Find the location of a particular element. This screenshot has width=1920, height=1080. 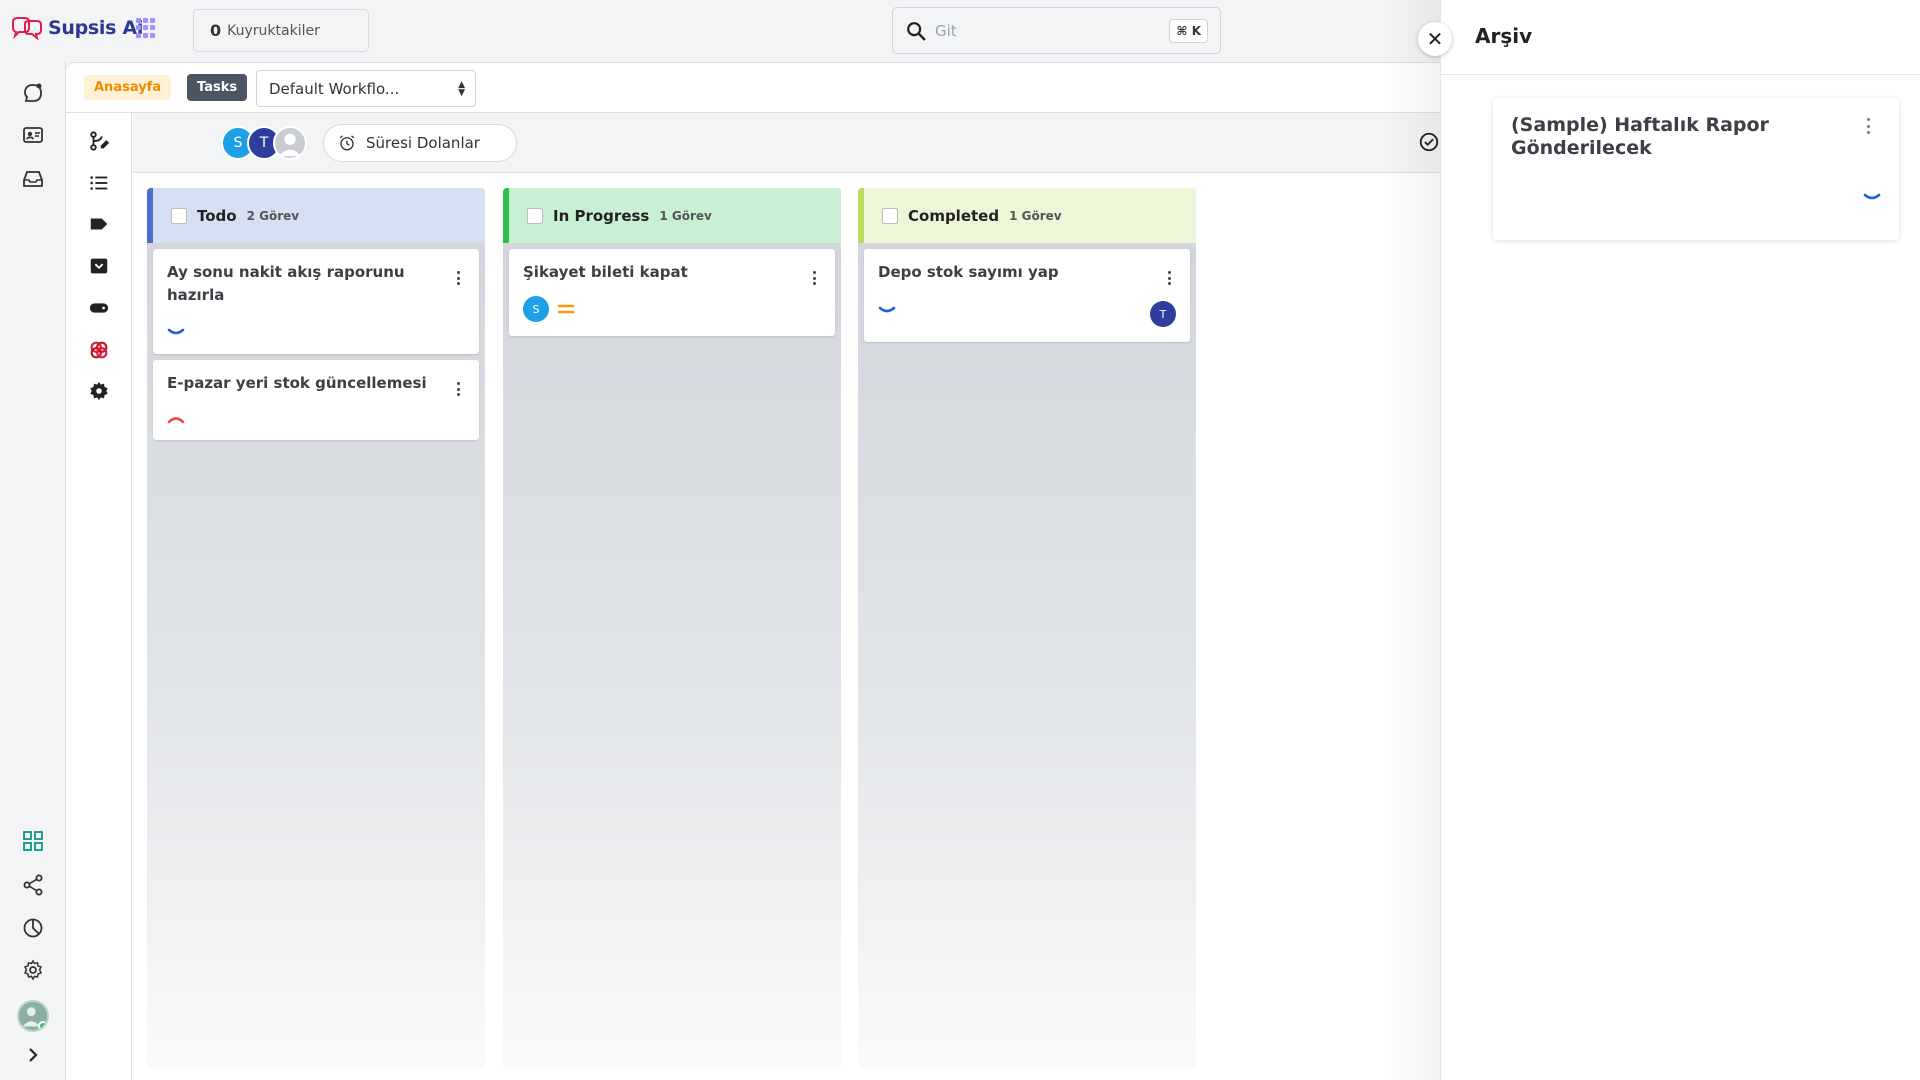

inbox-icon is located at coordinates (33, 179).